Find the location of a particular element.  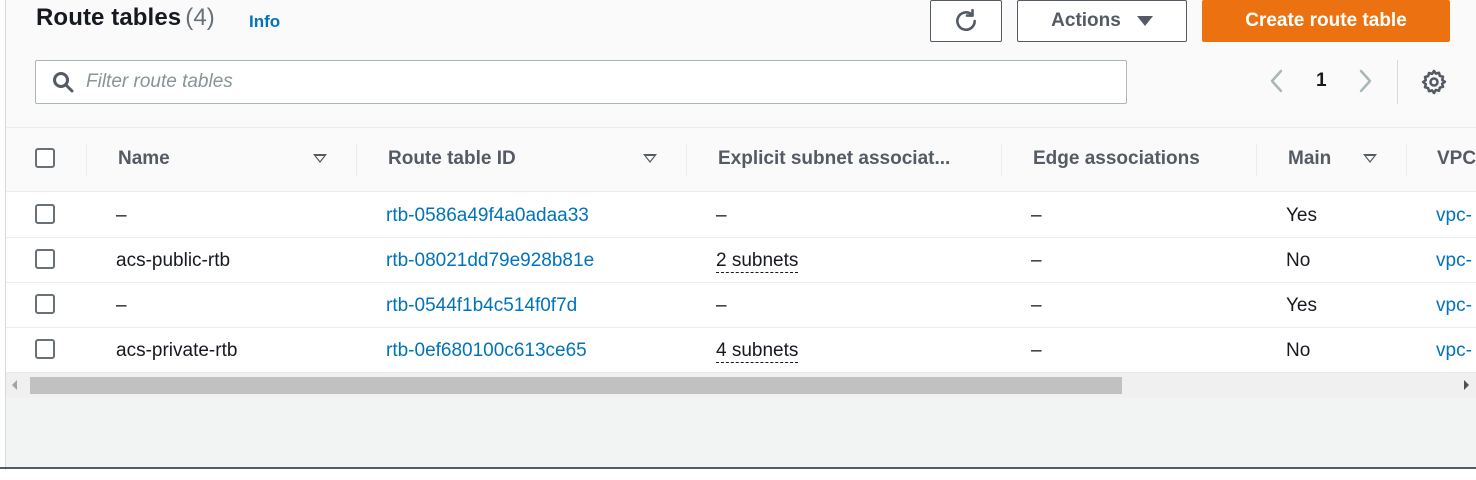

column-header-vpc: VPC is located at coordinates (1456, 159).